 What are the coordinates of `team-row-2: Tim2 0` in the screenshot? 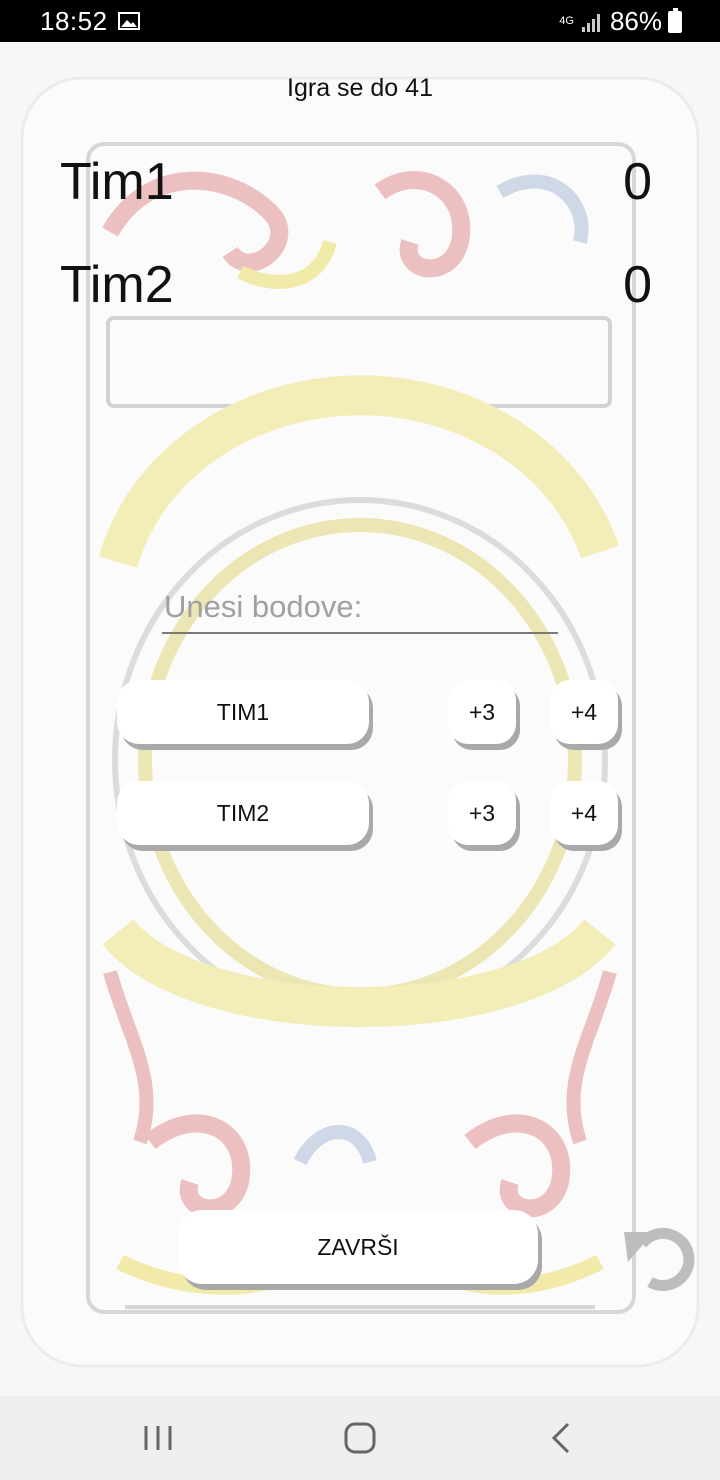 It's located at (356, 290).